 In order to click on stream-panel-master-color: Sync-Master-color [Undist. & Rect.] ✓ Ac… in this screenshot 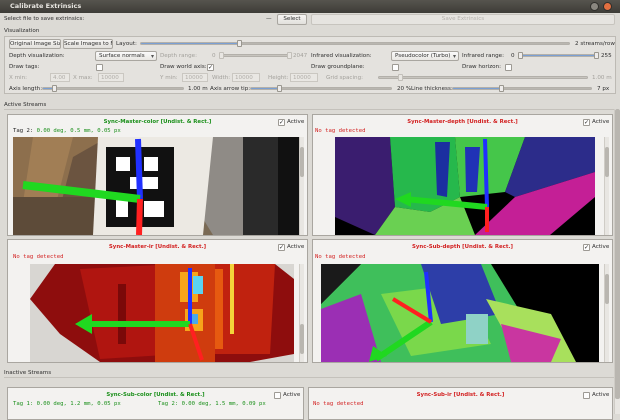, I will do `click(157, 175)`.